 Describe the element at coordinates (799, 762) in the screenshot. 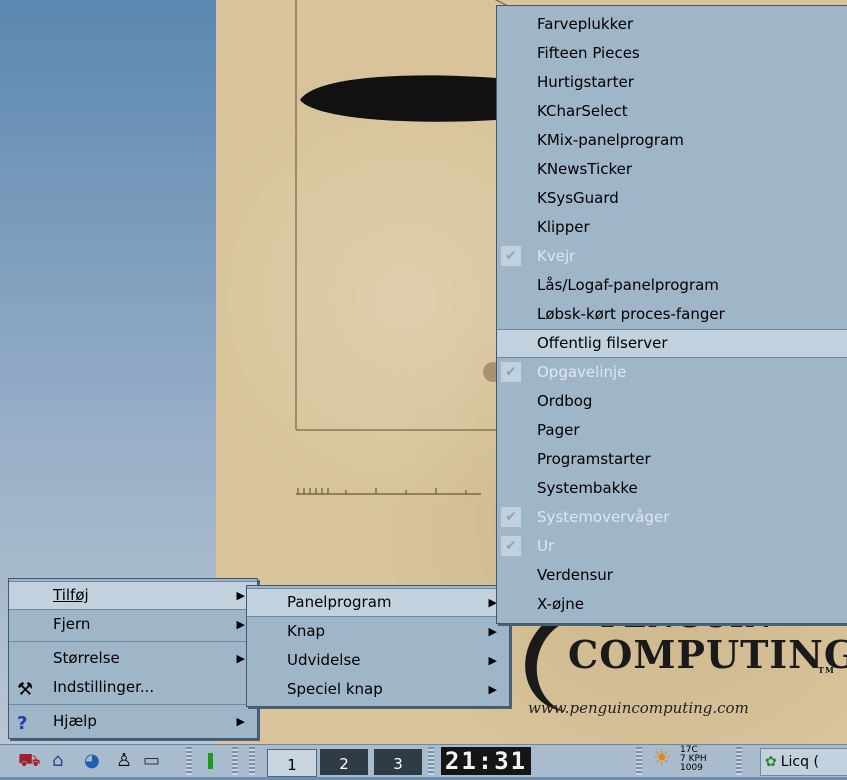

I see `taskbar-button-label: Licq (` at that location.